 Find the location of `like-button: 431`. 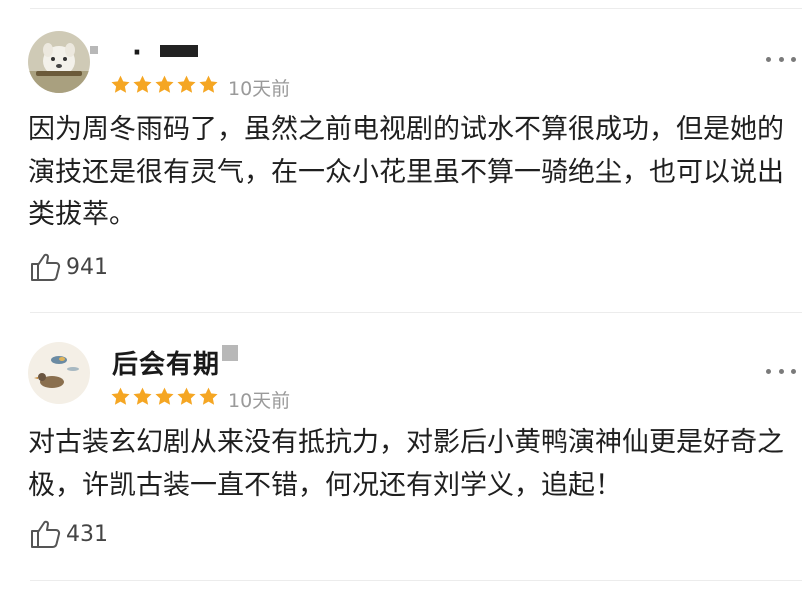

like-button: 431 is located at coordinates (69, 534).